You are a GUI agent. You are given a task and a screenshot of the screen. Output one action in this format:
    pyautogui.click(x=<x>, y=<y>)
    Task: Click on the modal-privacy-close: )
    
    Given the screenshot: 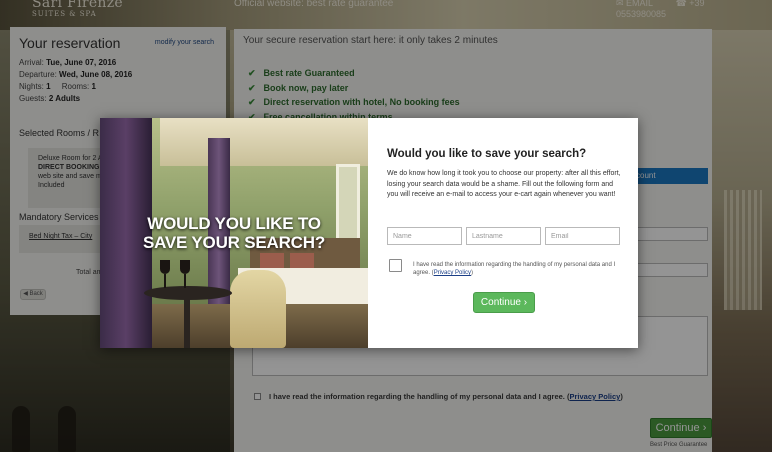 What is the action you would take?
    pyautogui.click(x=472, y=273)
    